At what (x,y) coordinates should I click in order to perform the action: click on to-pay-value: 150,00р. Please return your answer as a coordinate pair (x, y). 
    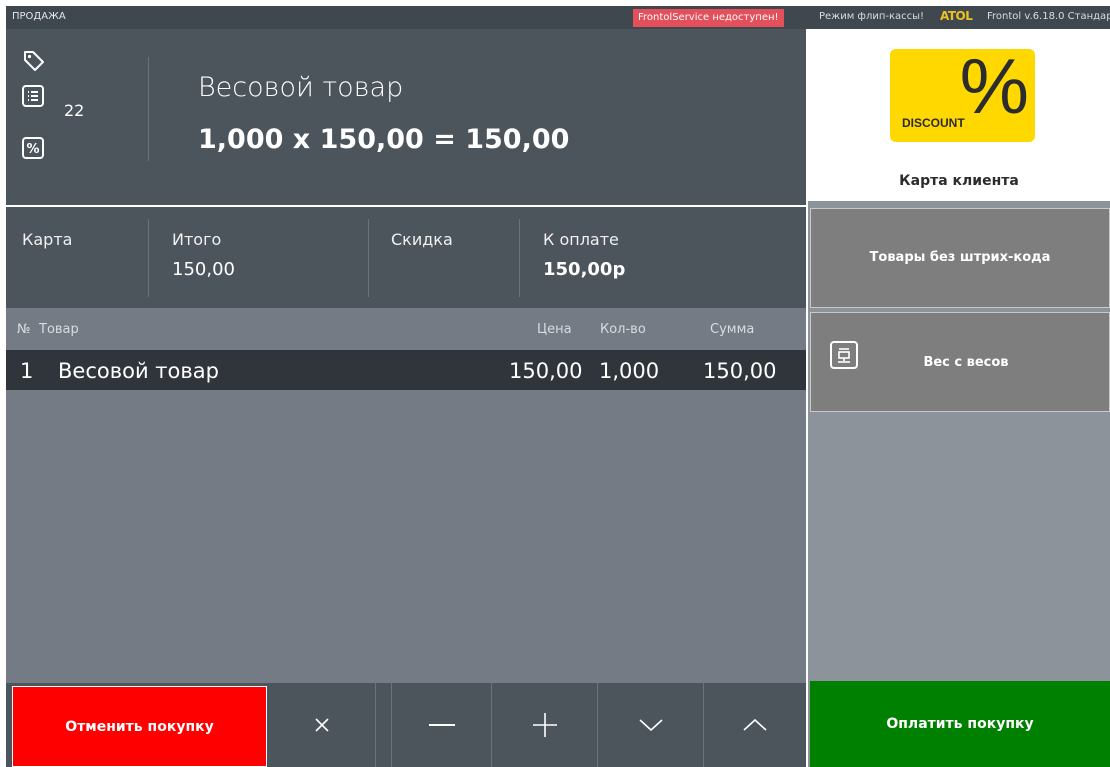
    Looking at the image, I should click on (584, 269).